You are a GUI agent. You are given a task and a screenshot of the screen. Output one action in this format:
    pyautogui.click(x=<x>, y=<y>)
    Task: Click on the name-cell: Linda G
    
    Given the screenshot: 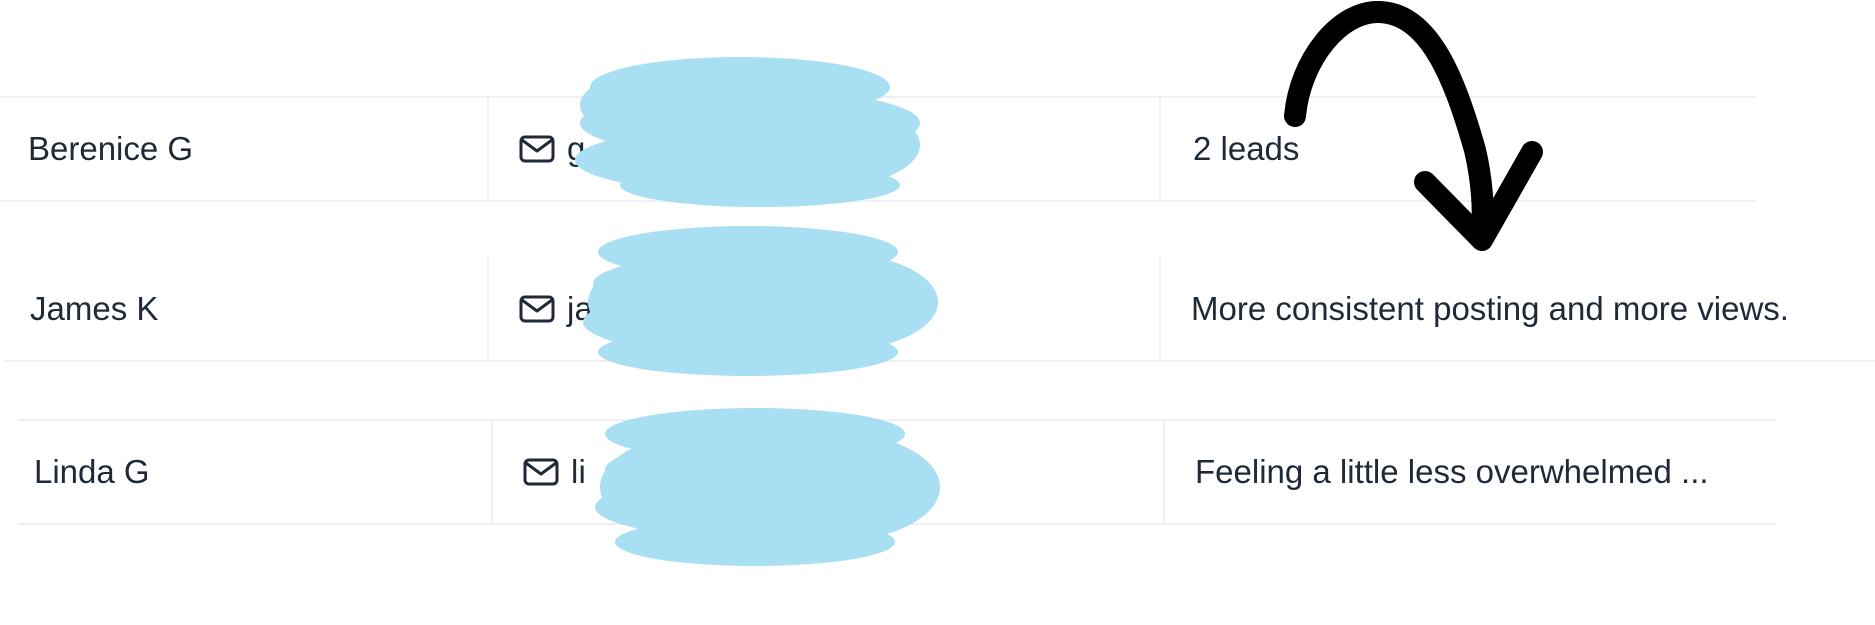 What is the action you would take?
    pyautogui.click(x=254, y=472)
    